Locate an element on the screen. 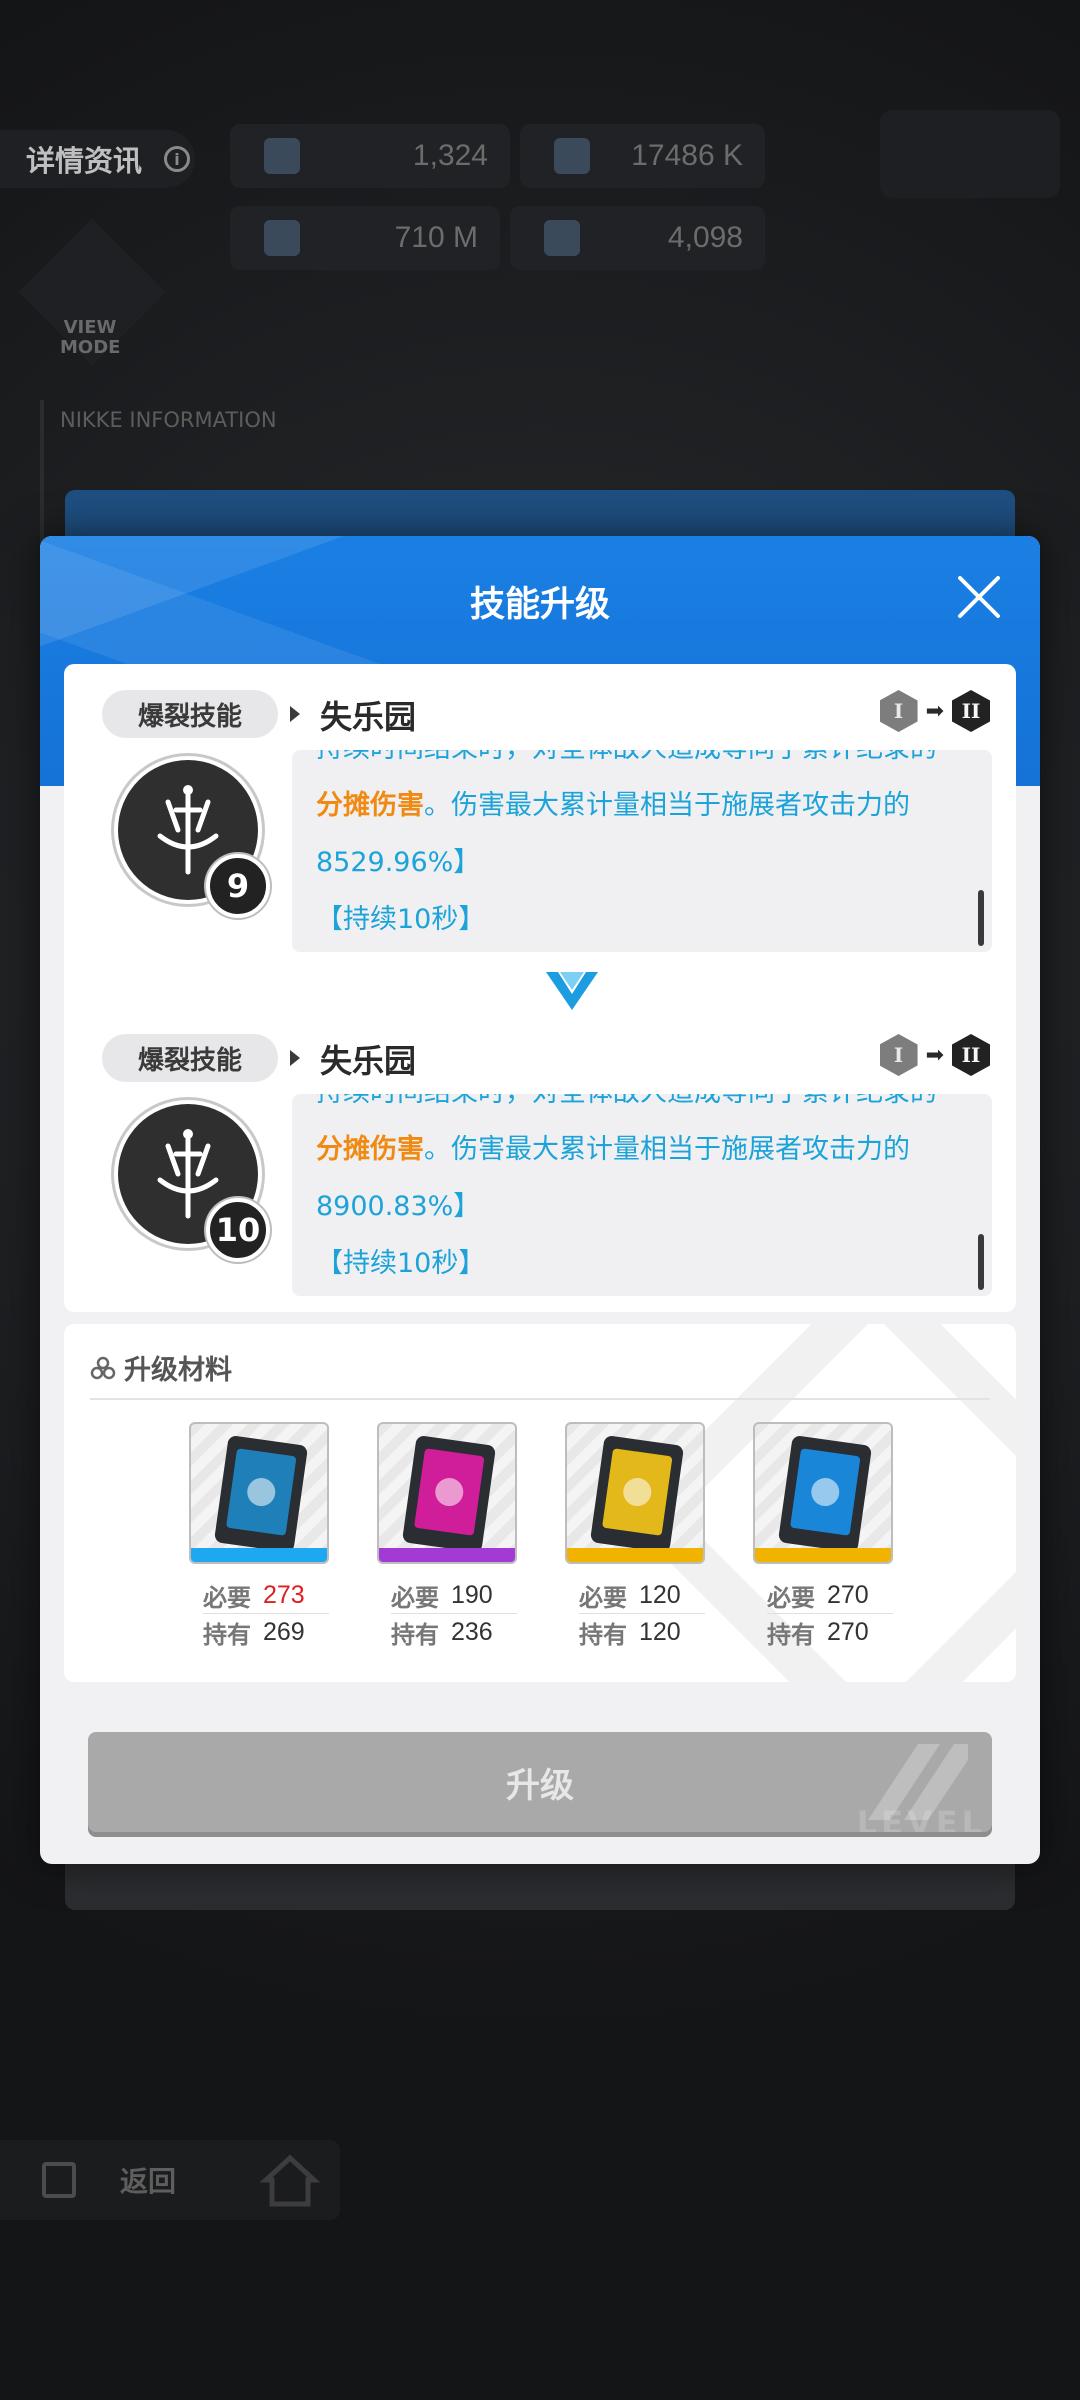 Image resolution: width=1080 pixels, height=2400 pixels. detail-info-tab: 详情资讯 i is located at coordinates (97, 159).